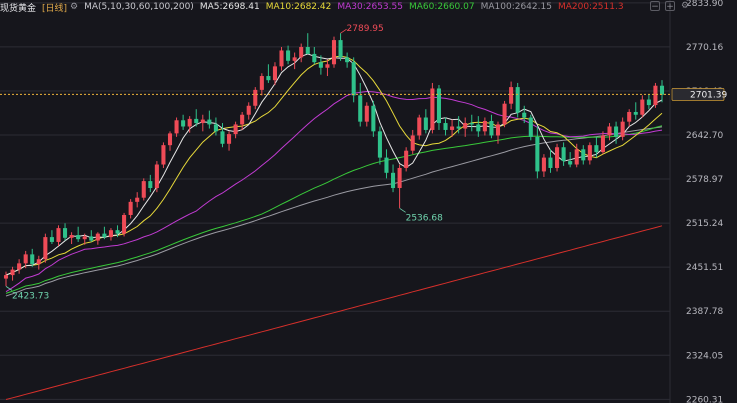 The width and height of the screenshot is (737, 403). I want to click on ma5-value: MA5:2698.41, so click(229, 7).